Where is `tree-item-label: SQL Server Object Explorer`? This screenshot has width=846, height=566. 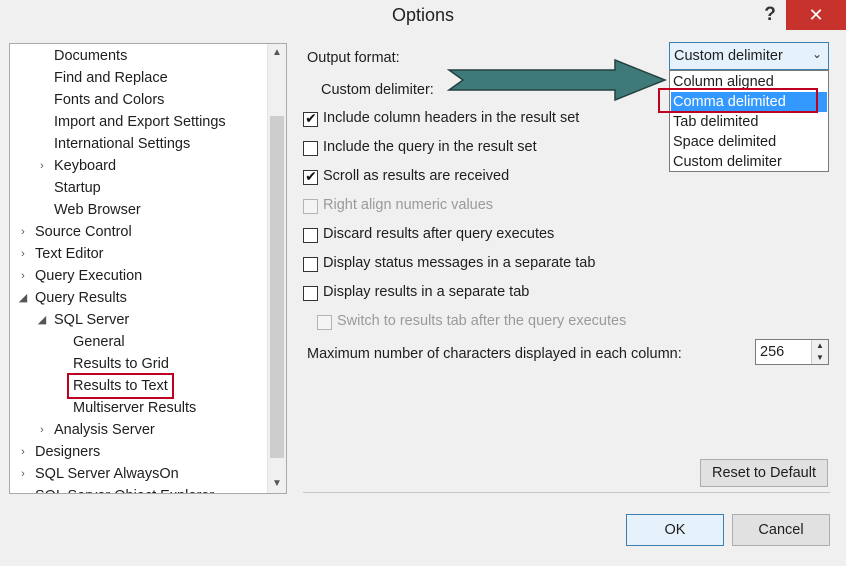 tree-item-label: SQL Server Object Explorer is located at coordinates (124, 489).